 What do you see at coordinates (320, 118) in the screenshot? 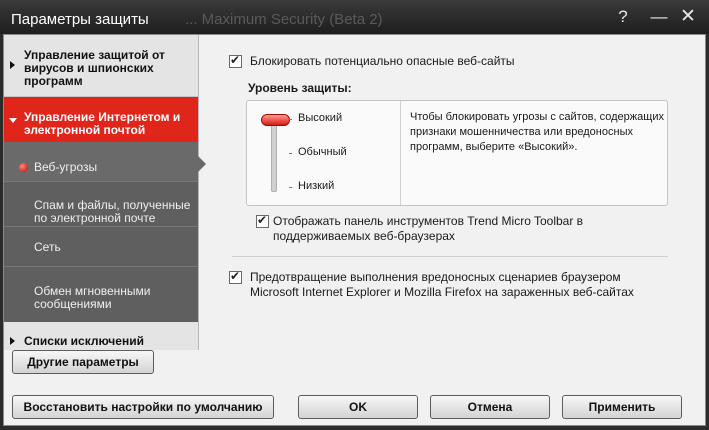
I see `level-option-high: Высокий` at bounding box center [320, 118].